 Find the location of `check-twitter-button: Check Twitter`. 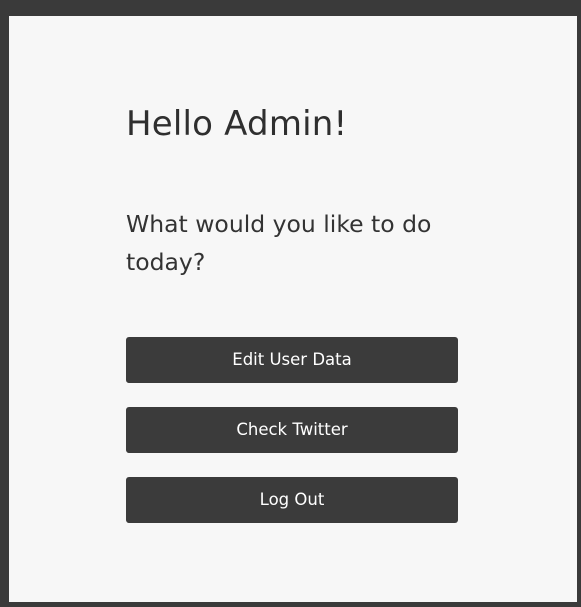

check-twitter-button: Check Twitter is located at coordinates (292, 430).